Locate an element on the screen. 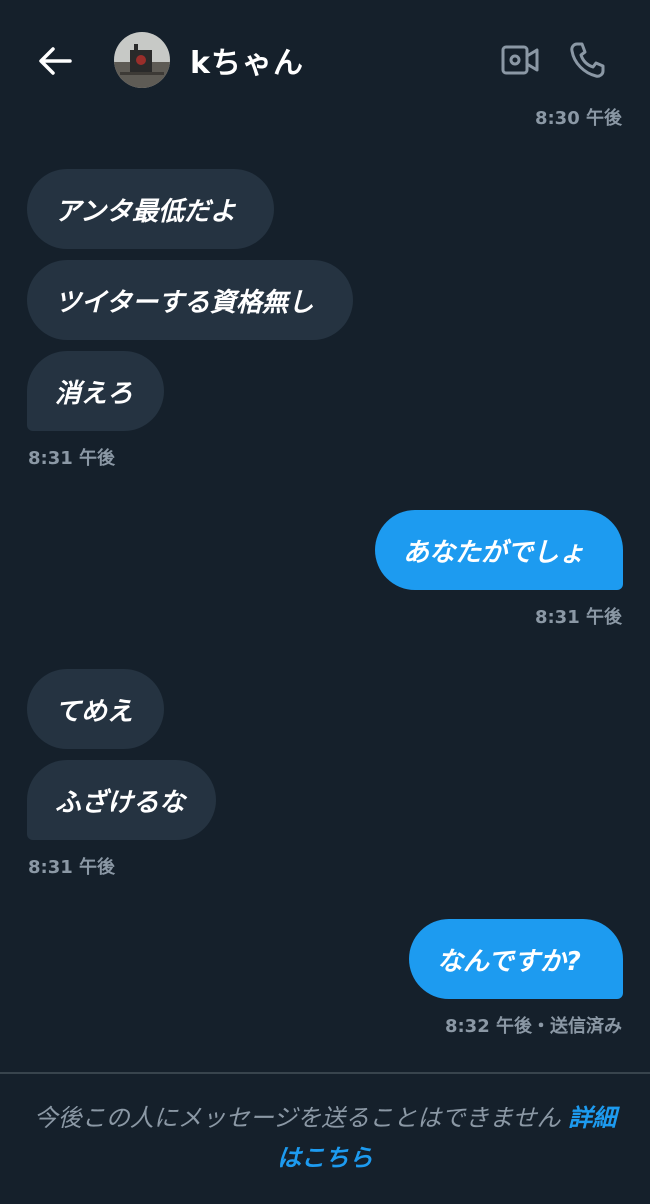 This screenshot has width=650, height=1204. incoming-message: アンタ最低だよ is located at coordinates (150, 209).